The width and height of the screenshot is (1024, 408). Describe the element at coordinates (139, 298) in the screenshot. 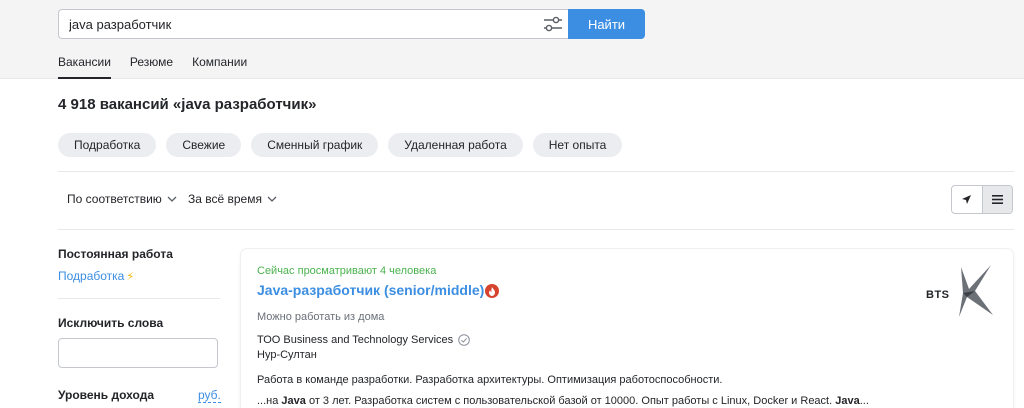

I see `sidebar-divider` at that location.